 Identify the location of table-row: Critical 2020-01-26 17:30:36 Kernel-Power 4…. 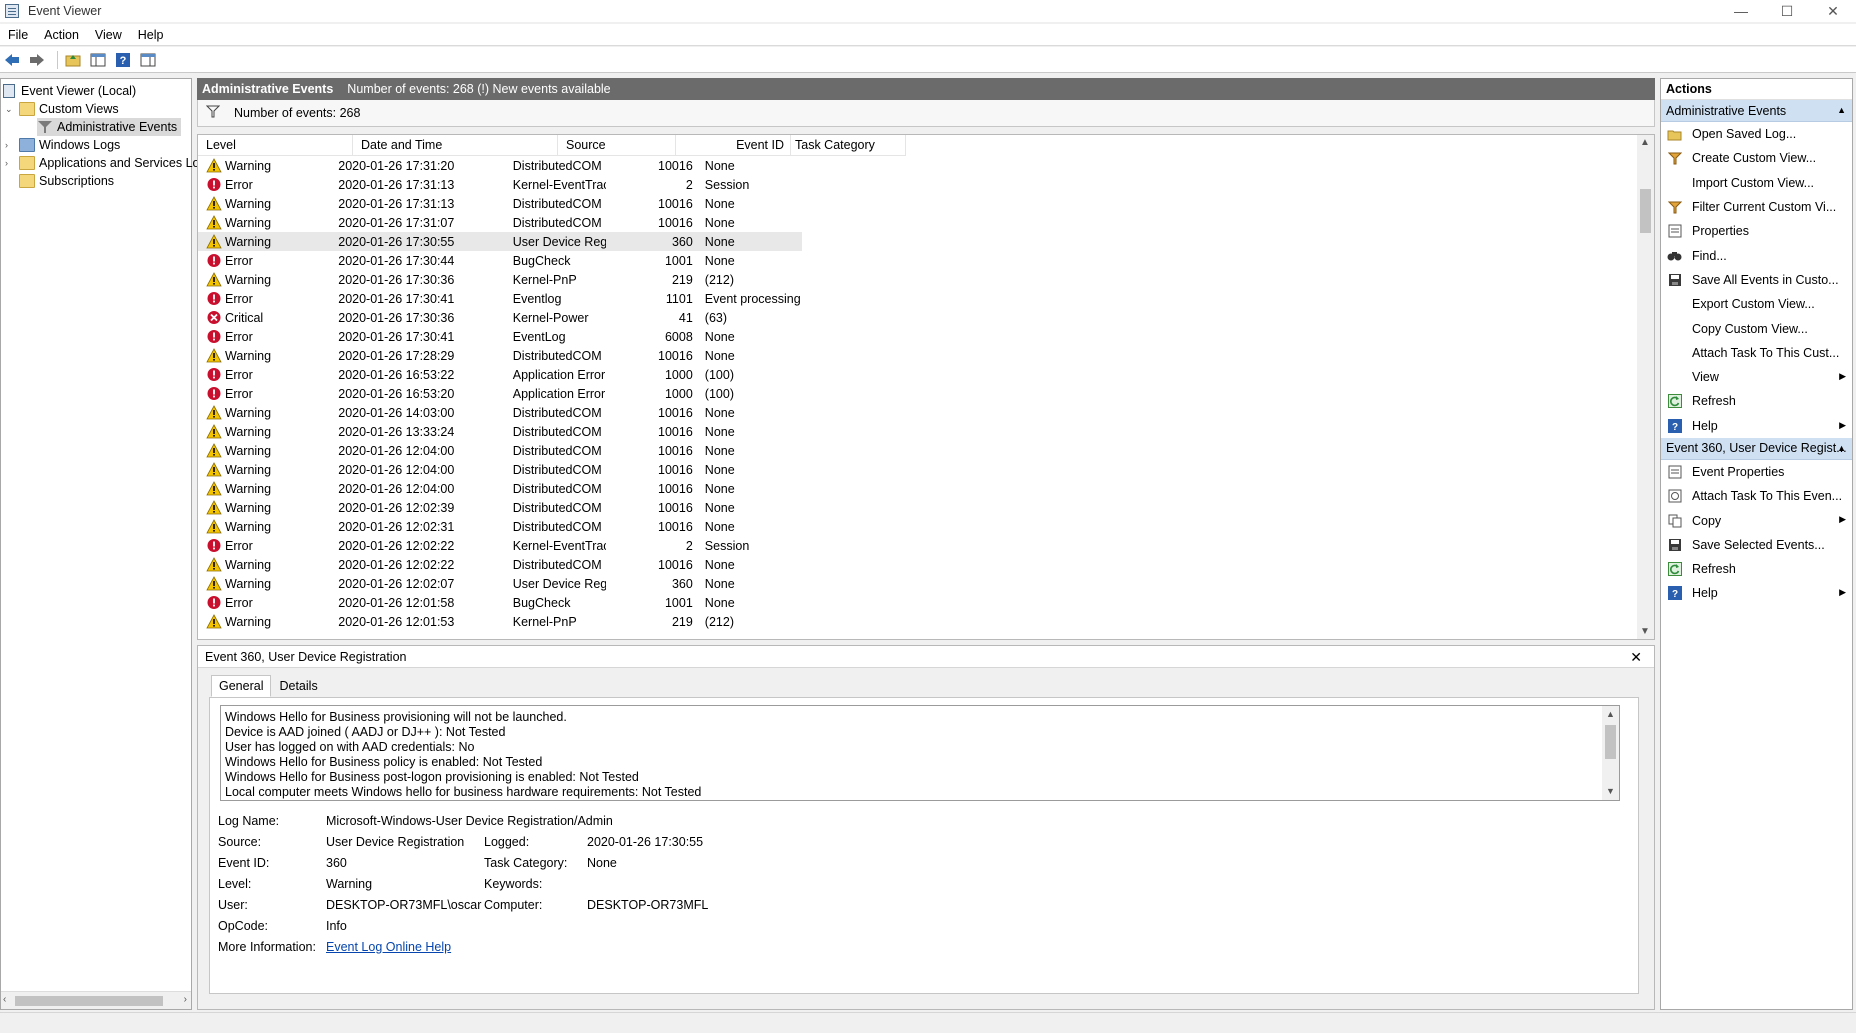
(500, 317).